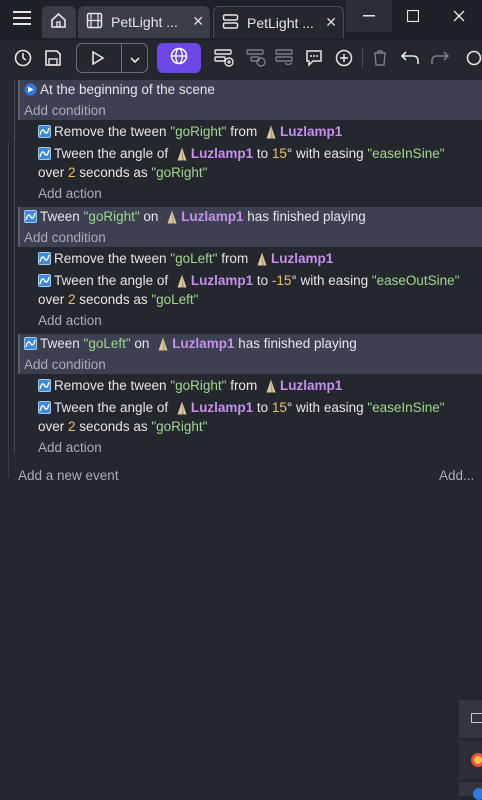 This screenshot has height=800, width=482. Describe the element at coordinates (98, 60) in the screenshot. I see `play-icon` at that location.